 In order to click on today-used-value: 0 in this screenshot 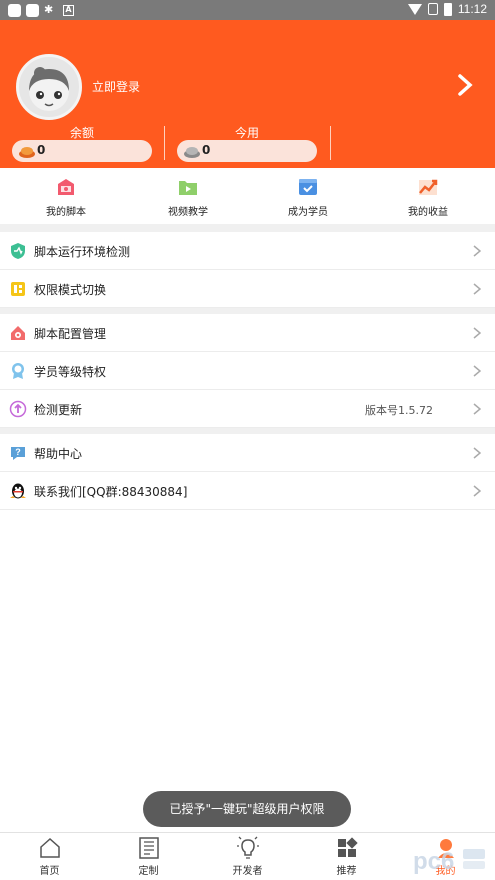, I will do `click(206, 150)`.